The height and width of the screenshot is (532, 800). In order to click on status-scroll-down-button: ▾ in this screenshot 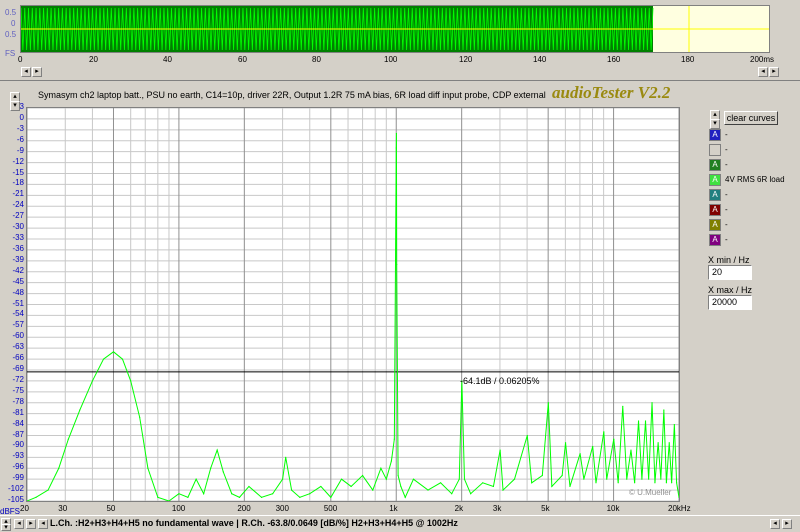, I will do `click(6, 527)`.